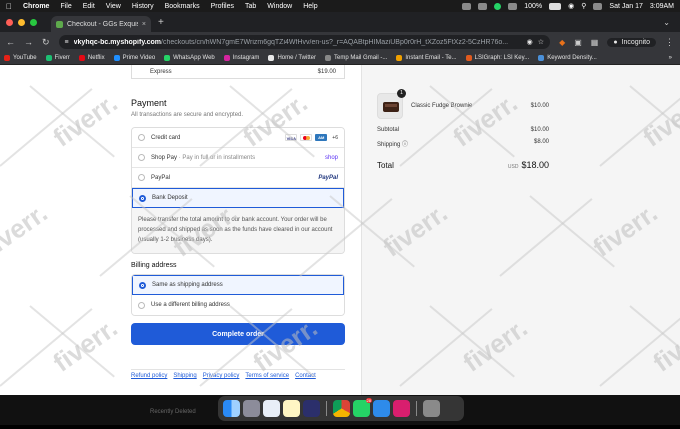  I want to click on puzzle-extensions-icon: ▦, so click(595, 42).